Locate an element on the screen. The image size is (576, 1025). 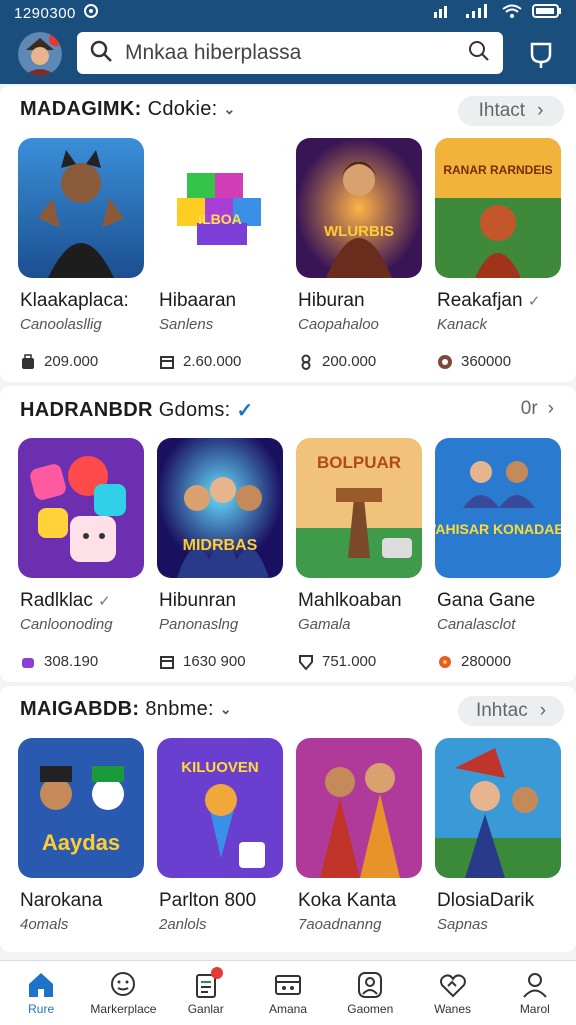
app-name: Radlklac is located at coordinates (56, 600).